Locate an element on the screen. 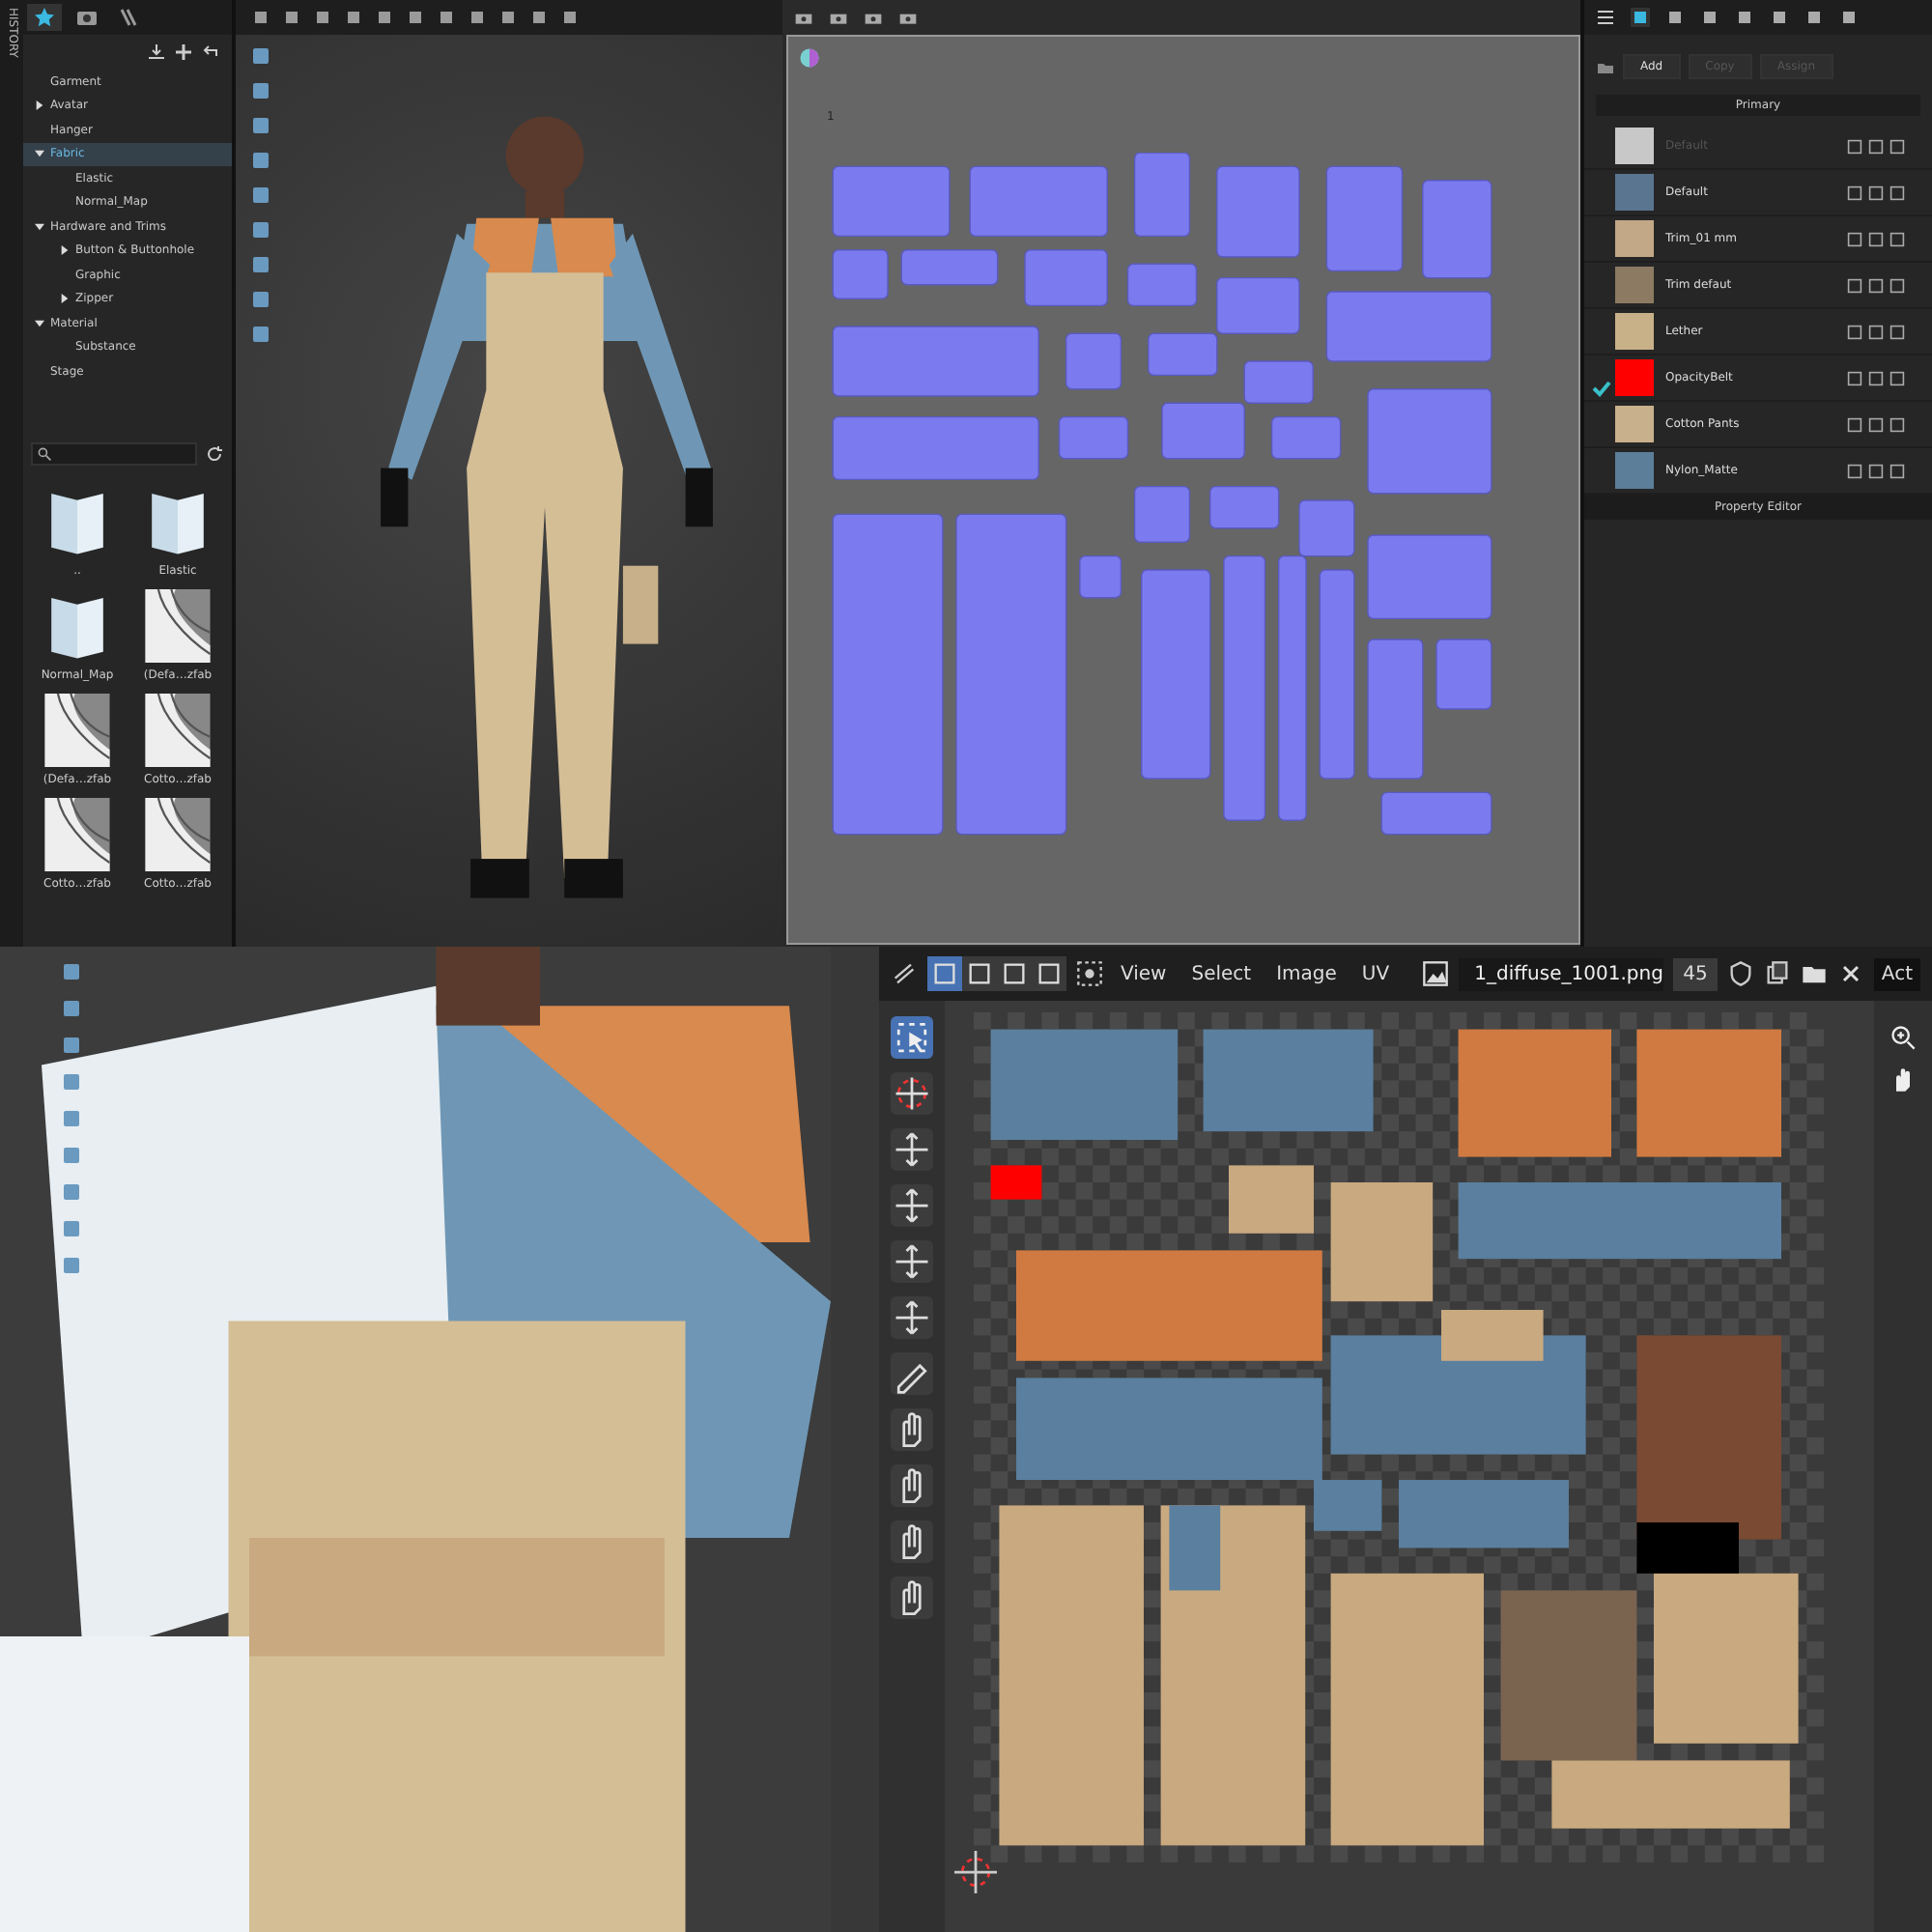 The height and width of the screenshot is (1932, 1932). sync-arrows-icon is located at coordinates (904, 973).